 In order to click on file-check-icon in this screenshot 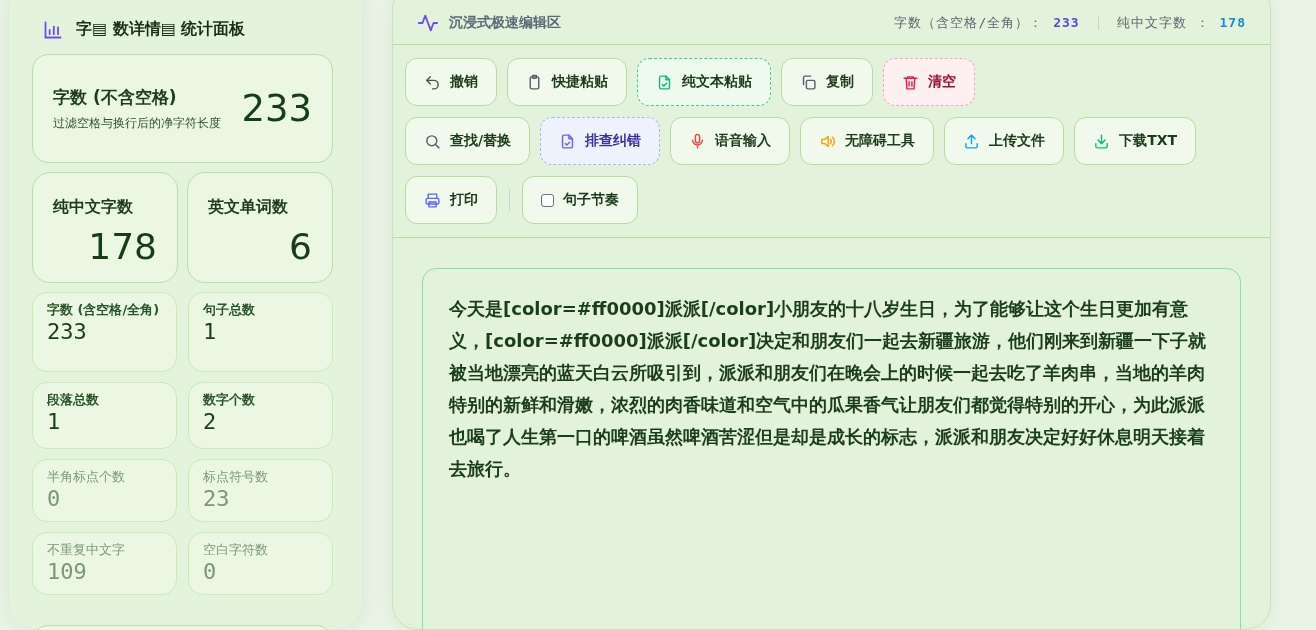, I will do `click(664, 82)`.